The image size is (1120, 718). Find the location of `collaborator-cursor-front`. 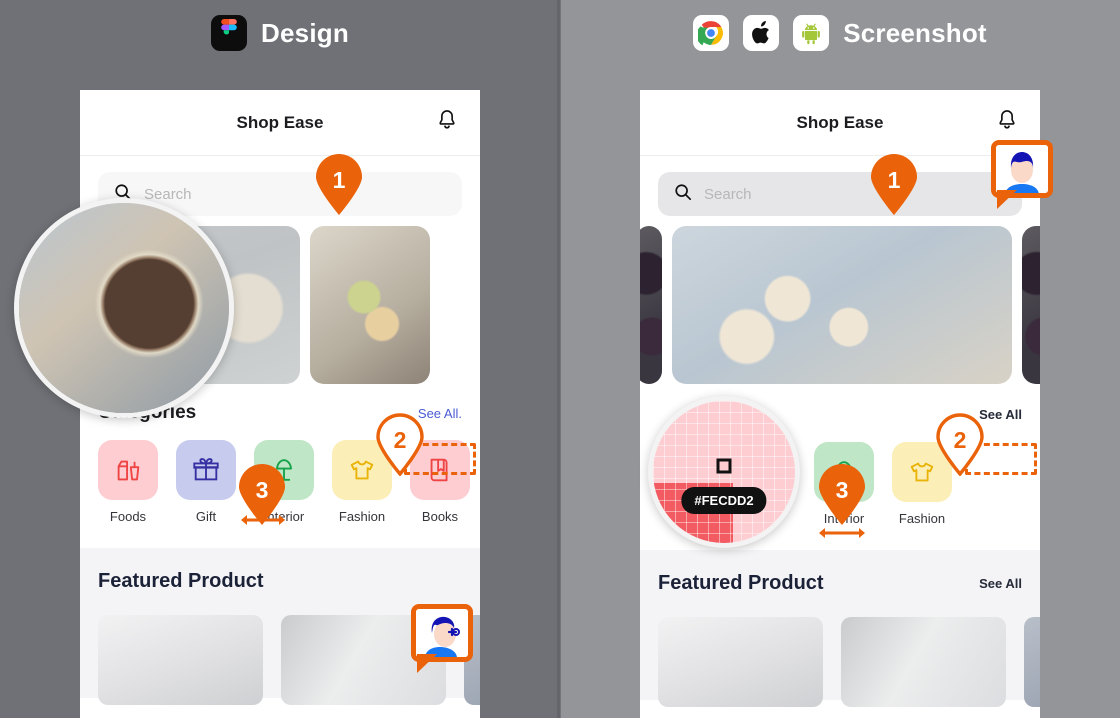

collaborator-cursor-front is located at coordinates (1022, 176).